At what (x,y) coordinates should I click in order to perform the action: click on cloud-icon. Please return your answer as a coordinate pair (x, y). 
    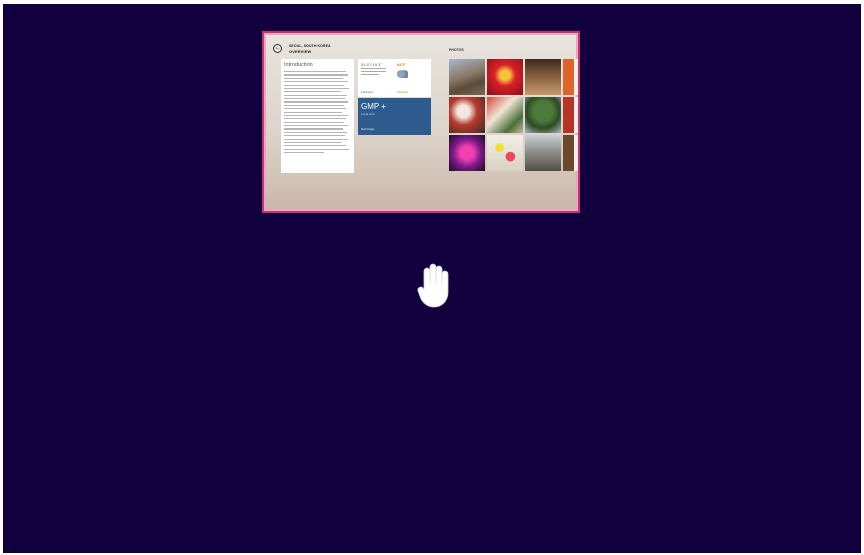
    Looking at the image, I should click on (402, 74).